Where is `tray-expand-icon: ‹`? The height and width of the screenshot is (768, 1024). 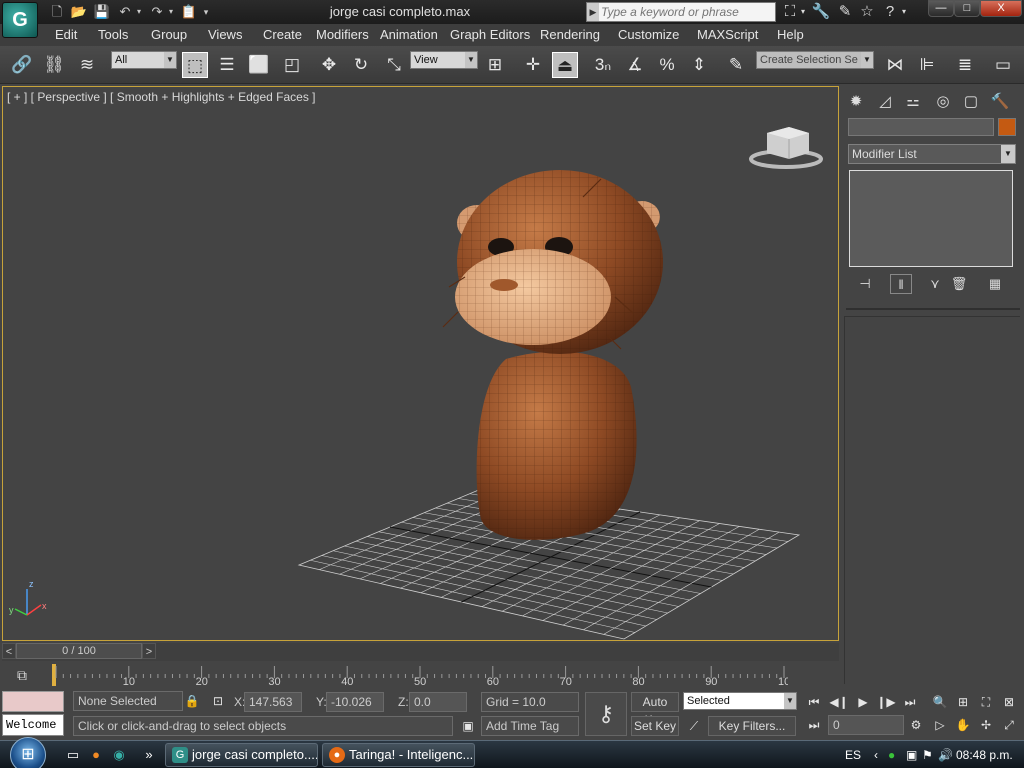 tray-expand-icon: ‹ is located at coordinates (876, 755).